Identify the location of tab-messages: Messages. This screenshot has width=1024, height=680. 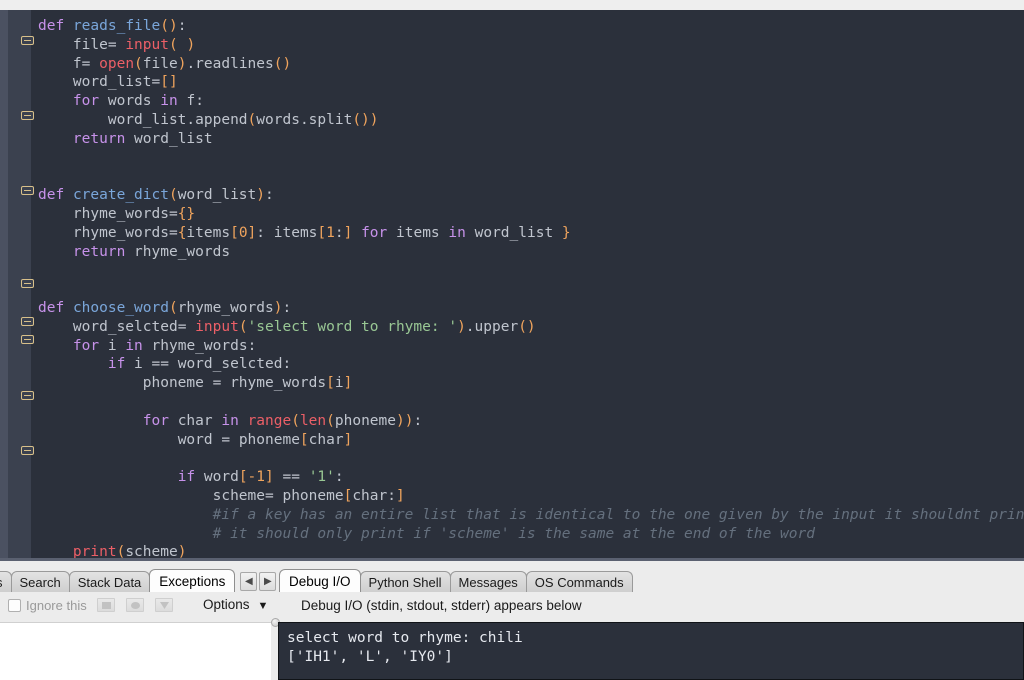
(488, 581).